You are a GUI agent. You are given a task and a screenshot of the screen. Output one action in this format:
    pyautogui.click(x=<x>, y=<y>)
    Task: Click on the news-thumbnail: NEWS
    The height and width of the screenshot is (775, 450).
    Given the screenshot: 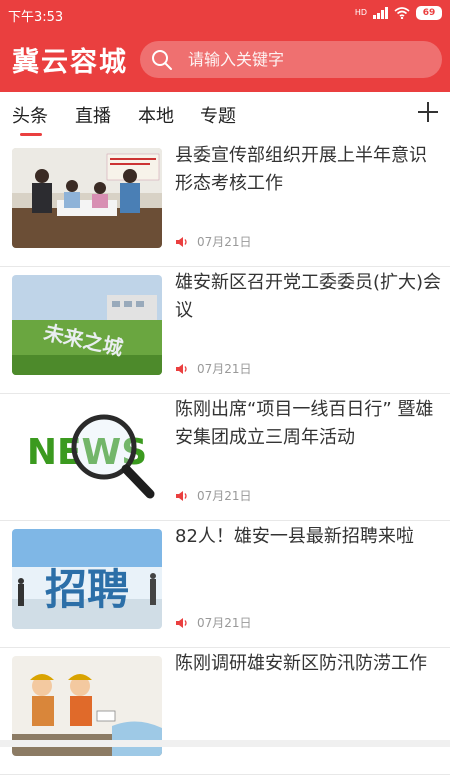 What is the action you would take?
    pyautogui.click(x=87, y=452)
    